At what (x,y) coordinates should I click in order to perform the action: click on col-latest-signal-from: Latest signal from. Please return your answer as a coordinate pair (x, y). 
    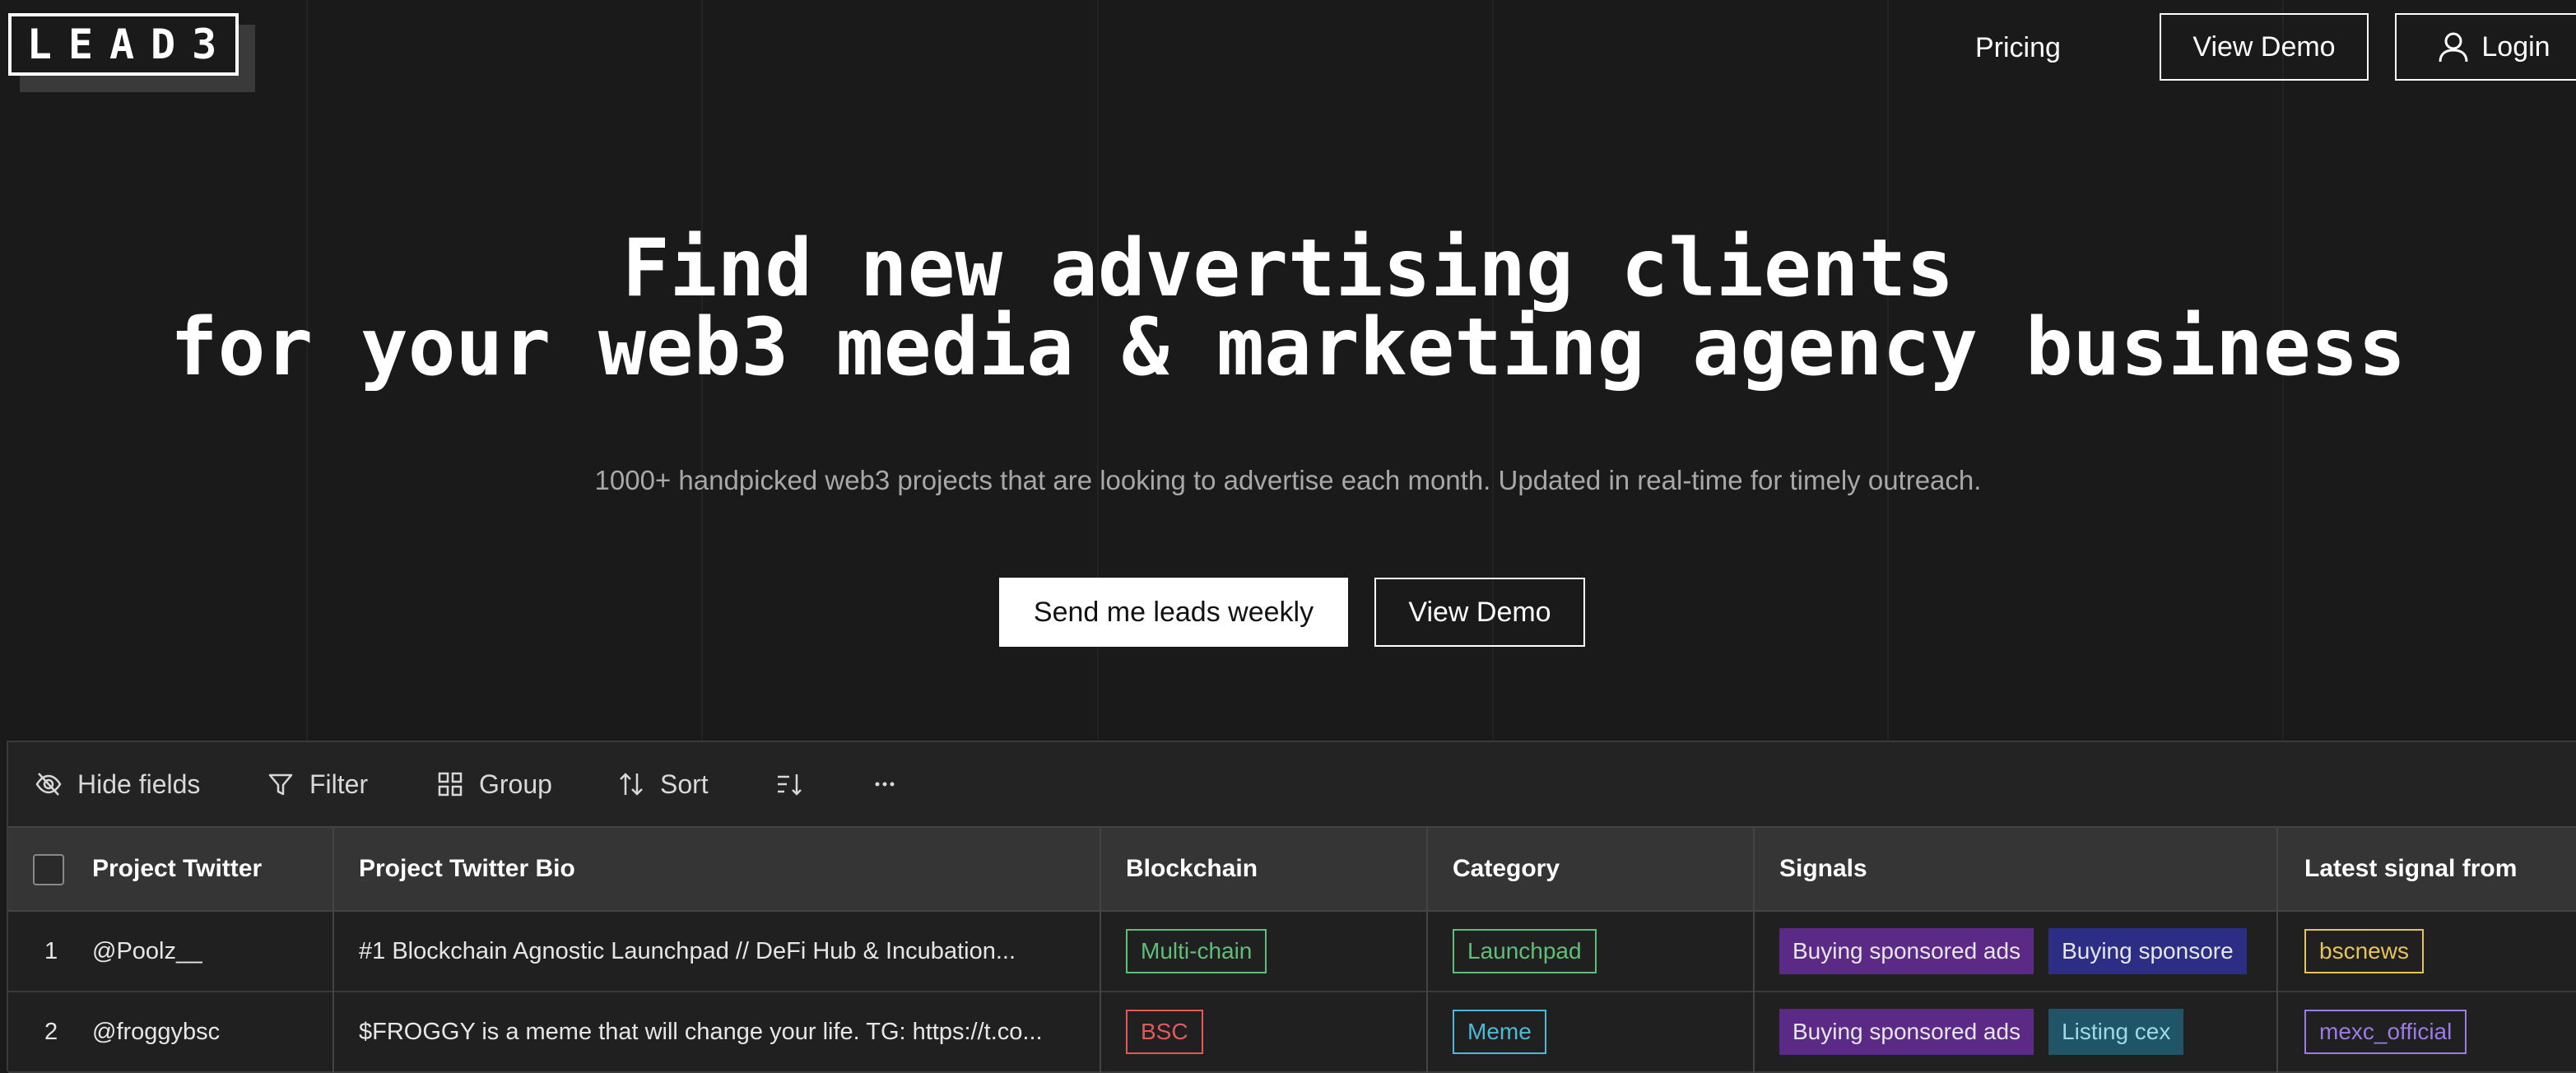
    Looking at the image, I should click on (2410, 869).